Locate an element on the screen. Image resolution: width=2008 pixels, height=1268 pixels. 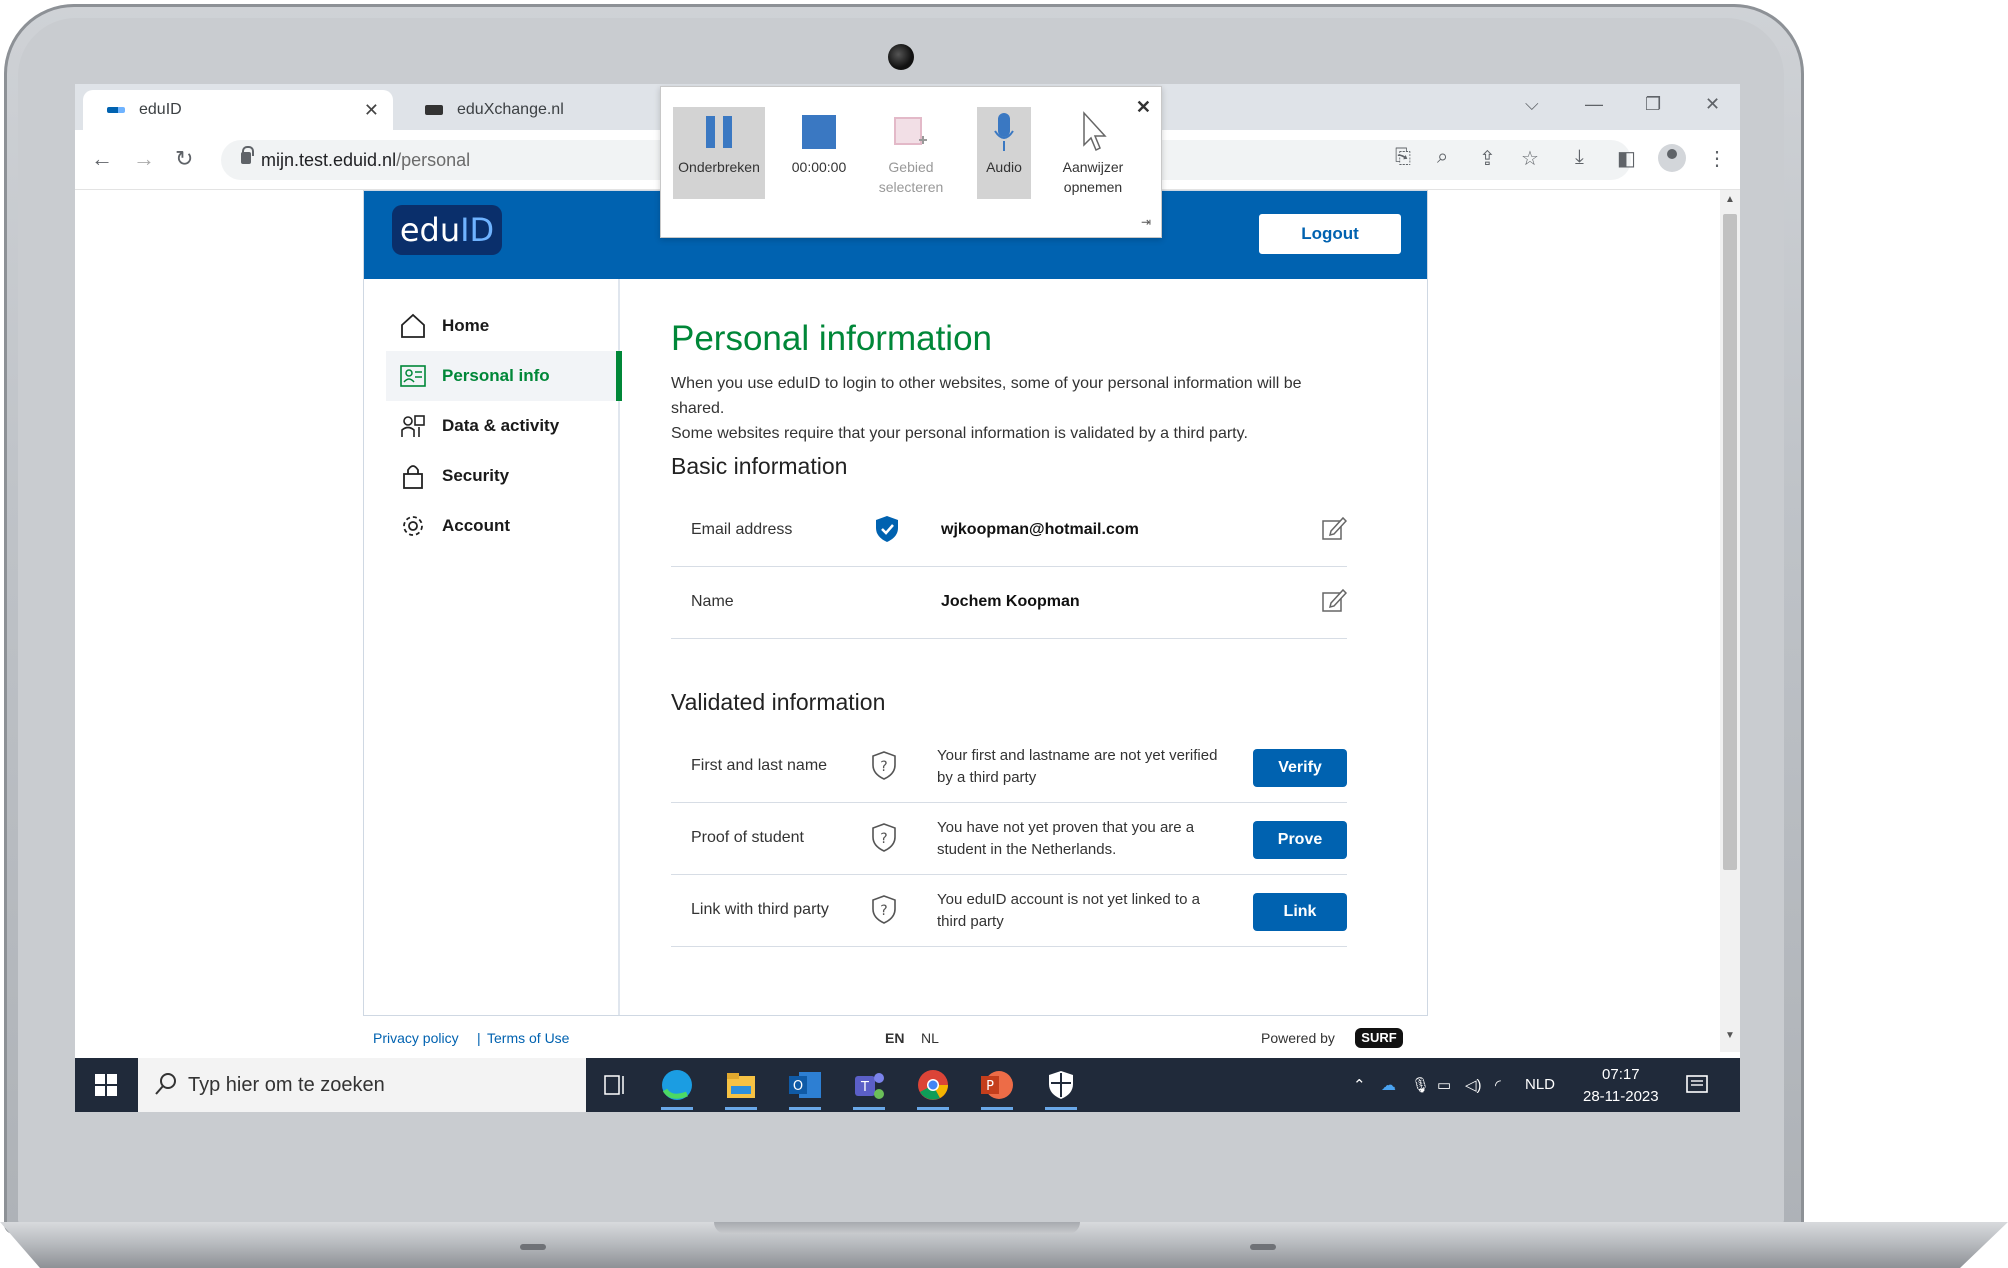
window-close-icon: ✕ is located at coordinates (1712, 104).